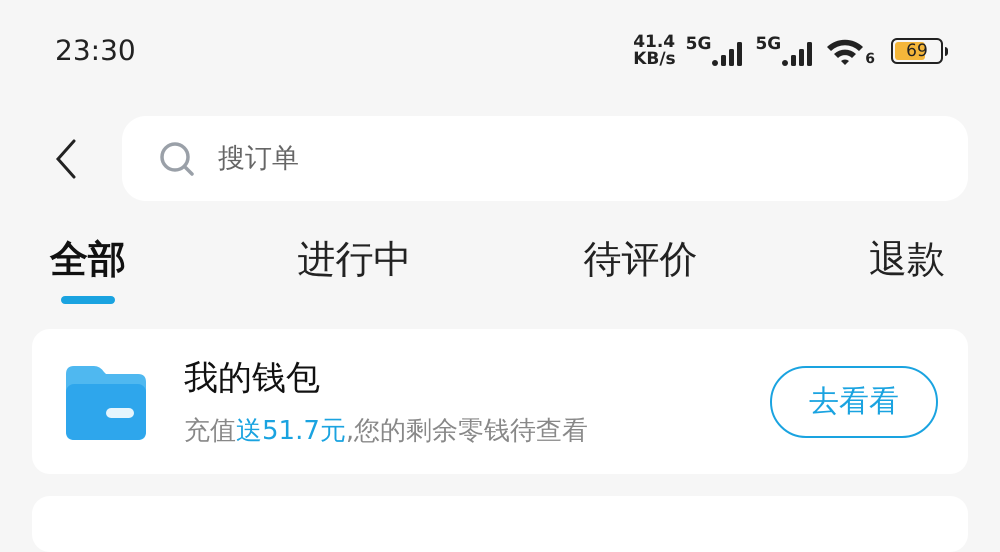 The width and height of the screenshot is (1000, 552). What do you see at coordinates (88, 266) in the screenshot?
I see `order-tab: 全部` at bounding box center [88, 266].